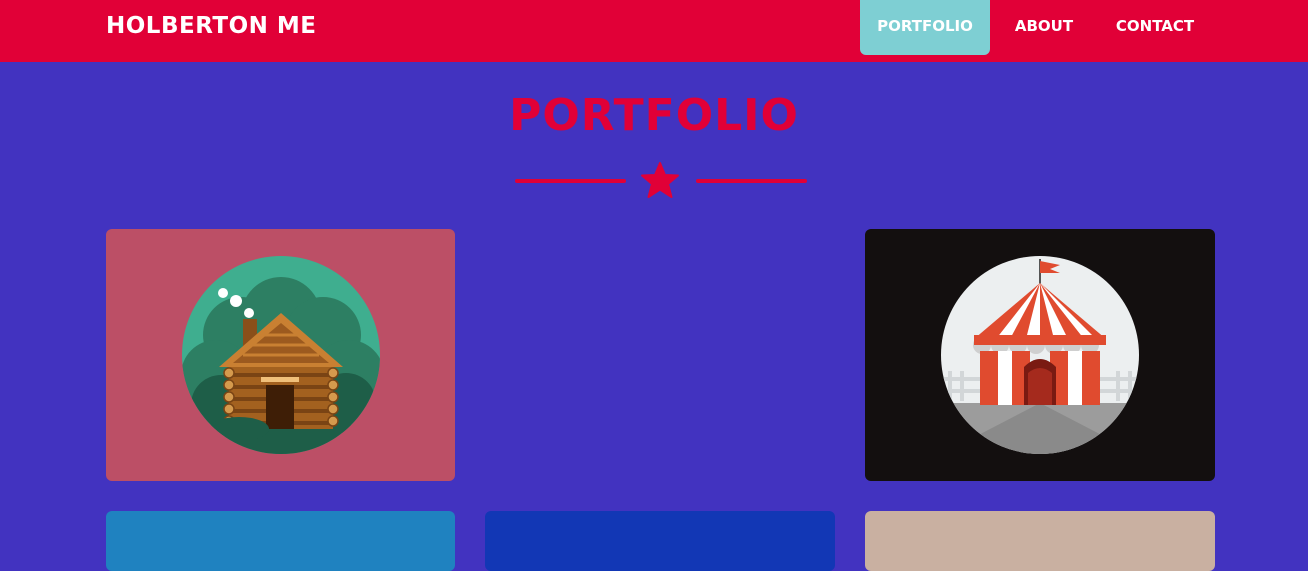 The width and height of the screenshot is (1308, 571). Describe the element at coordinates (751, 181) in the screenshot. I see `divider-line-right` at that location.